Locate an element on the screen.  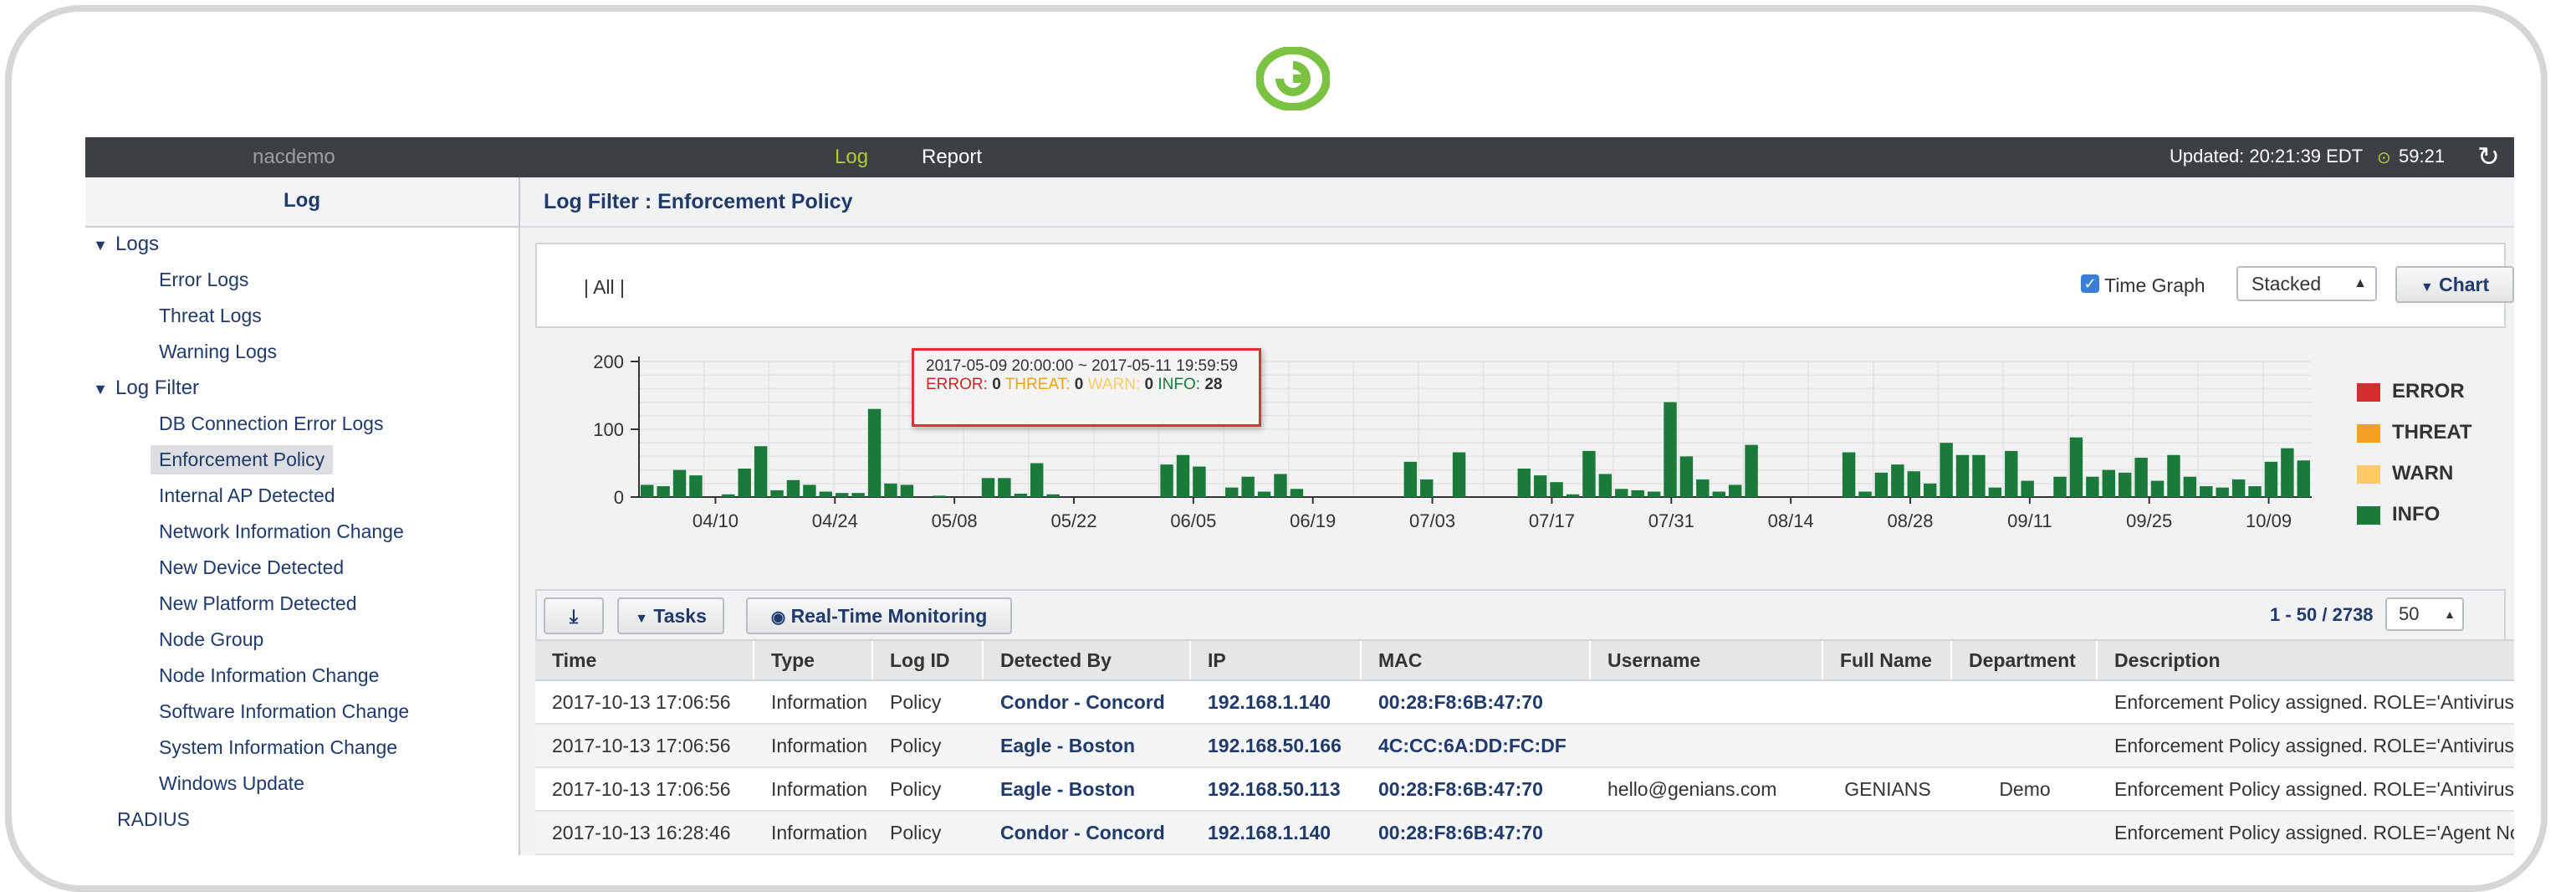
column-header-description: Description is located at coordinates (2306, 660).